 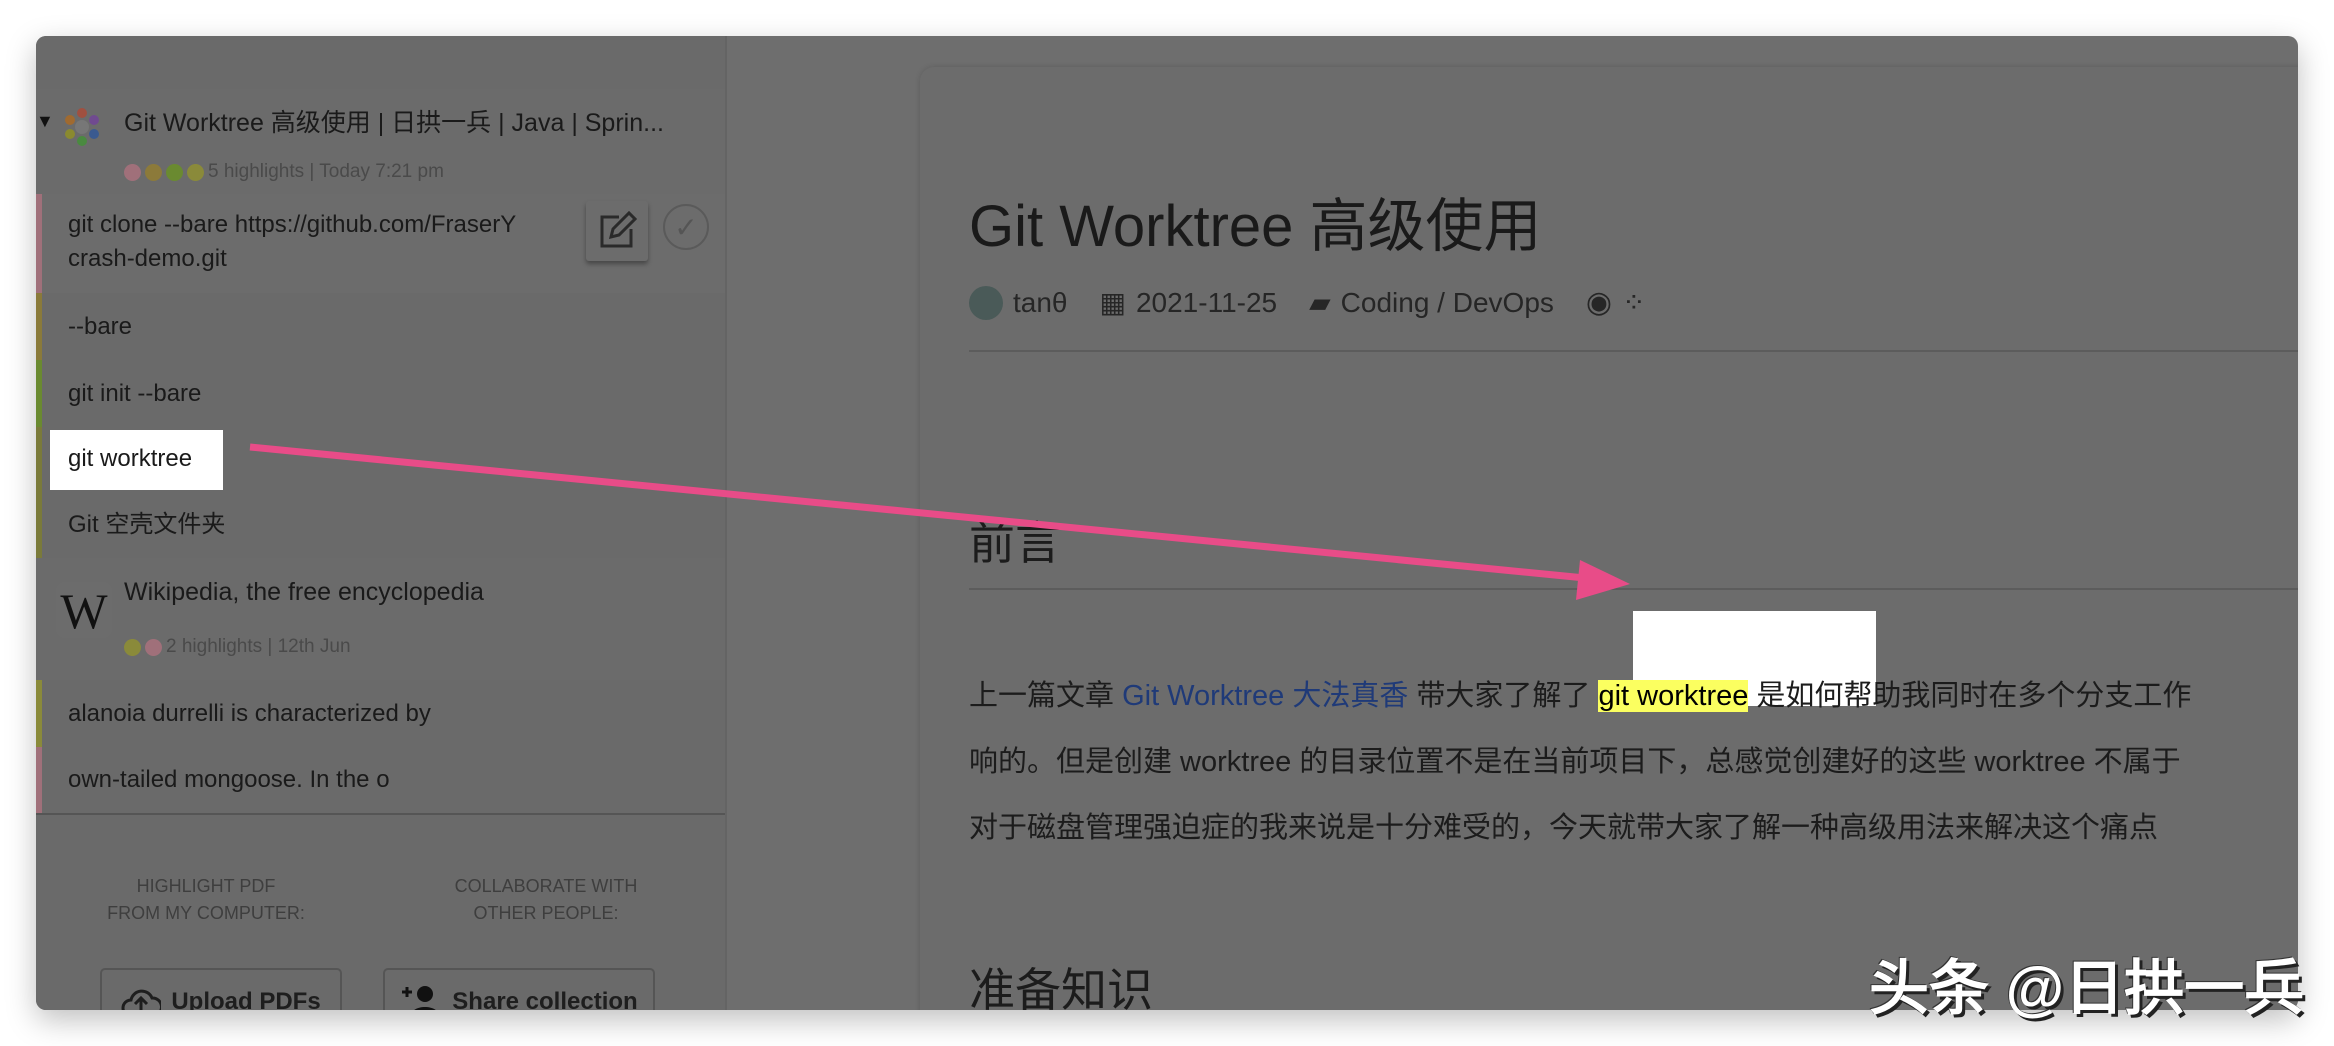 I want to click on annotation-arrow, so click(x=939, y=521).